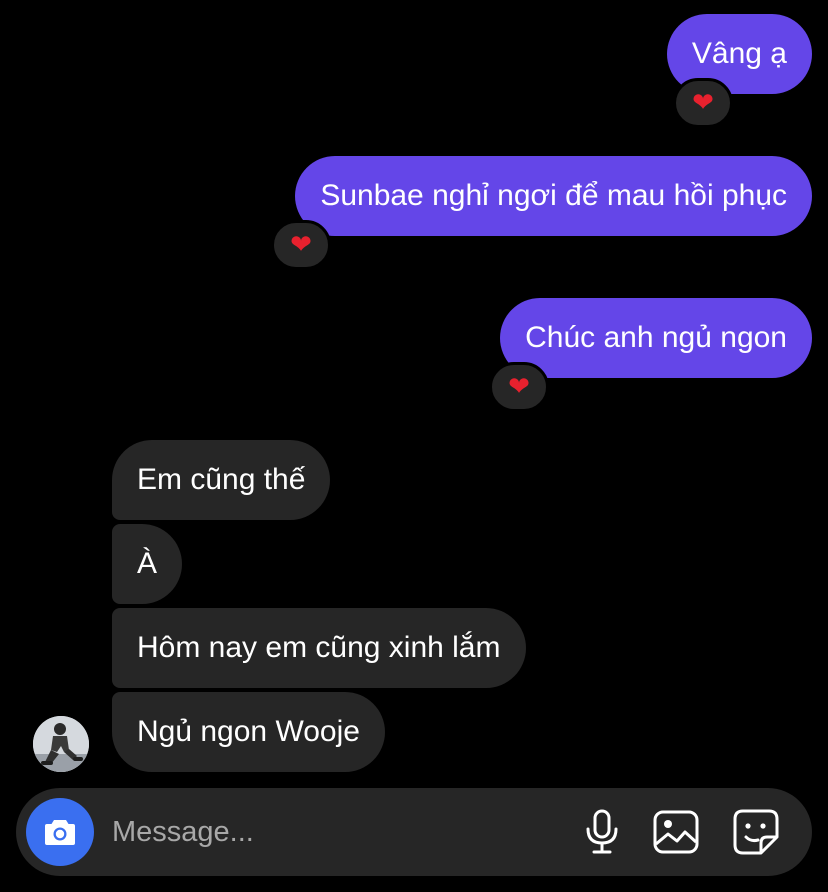 The height and width of the screenshot is (892, 828). I want to click on sticker-icon, so click(756, 832).